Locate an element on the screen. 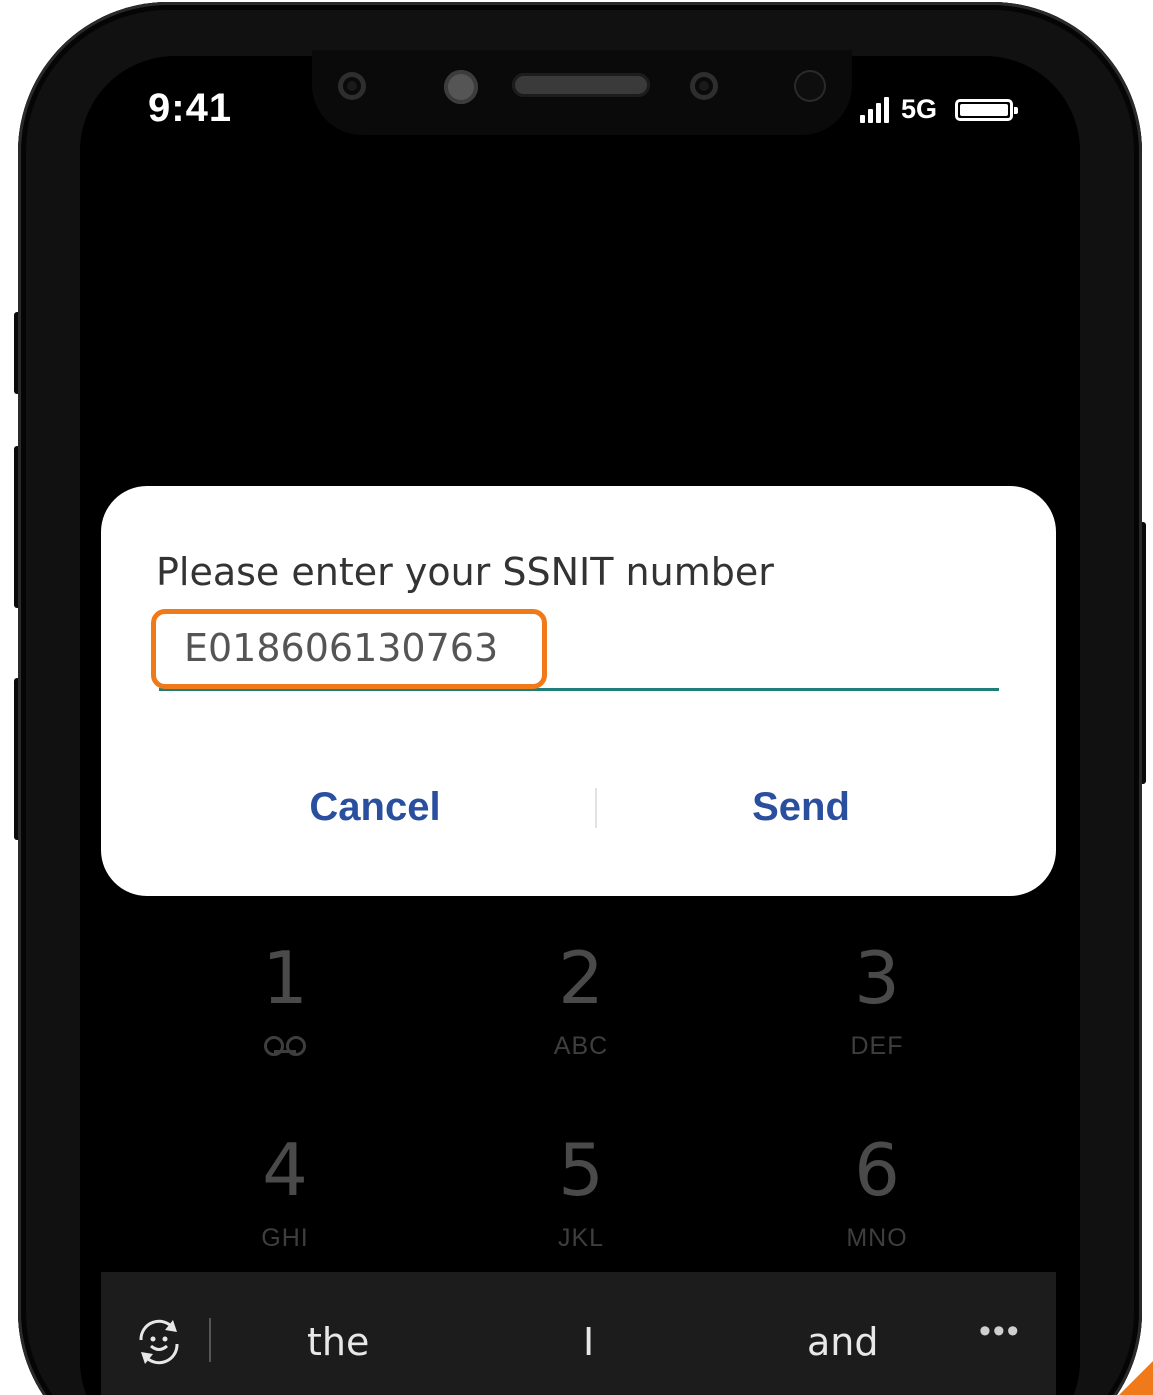 This screenshot has height=1395, width=1153. key-letters: DEF is located at coordinates (877, 1046).